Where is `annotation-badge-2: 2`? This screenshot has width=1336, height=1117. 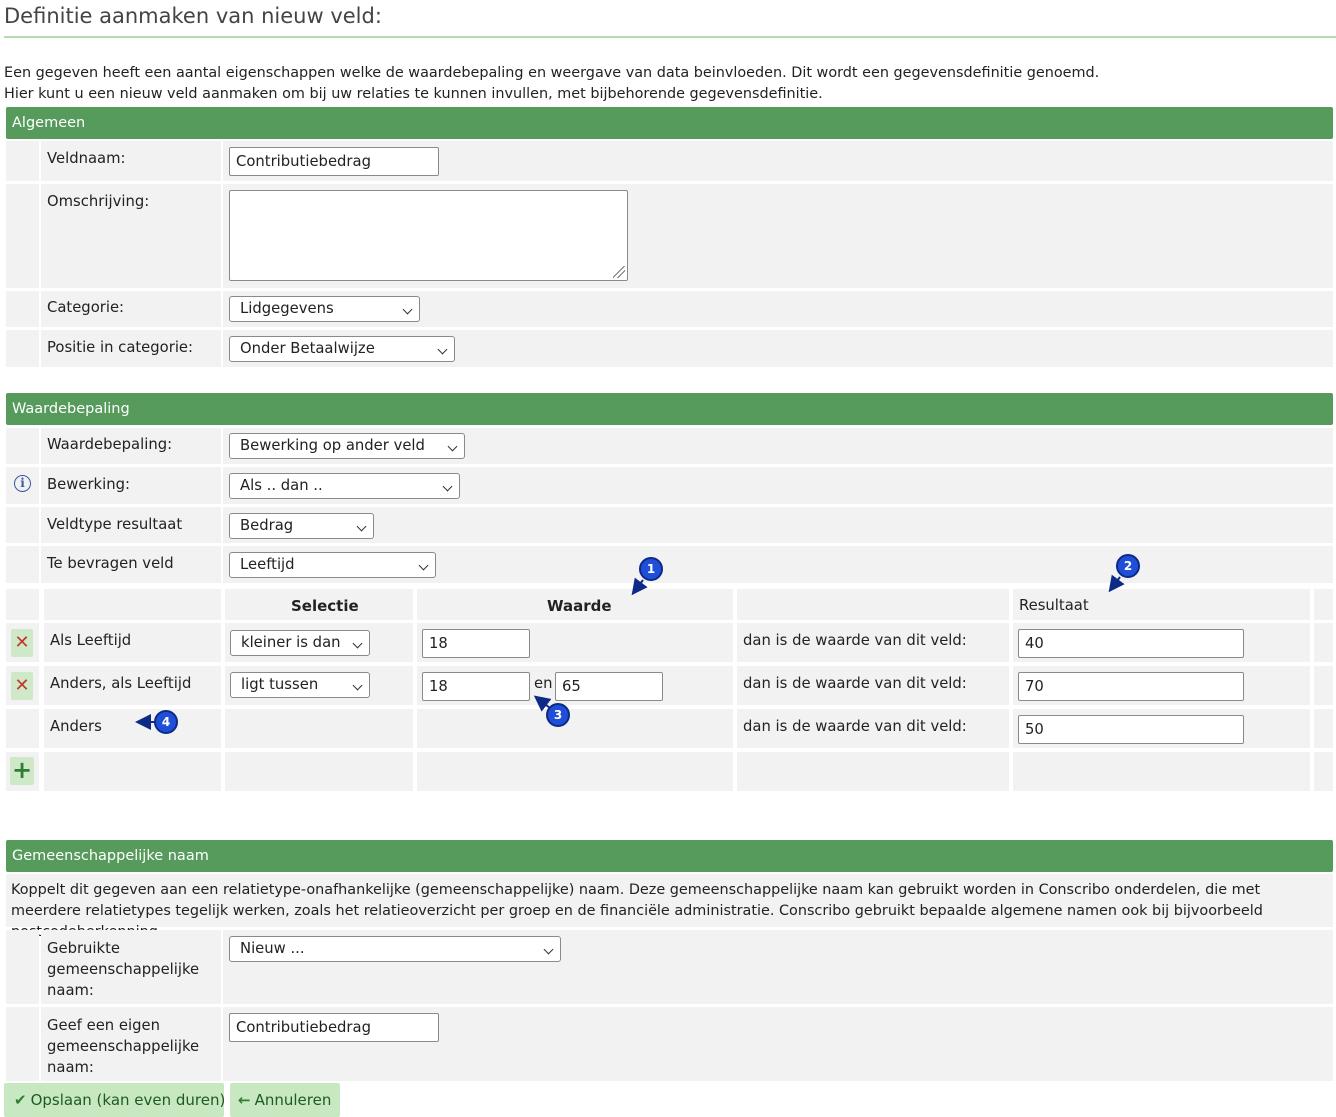 annotation-badge-2: 2 is located at coordinates (1128, 566).